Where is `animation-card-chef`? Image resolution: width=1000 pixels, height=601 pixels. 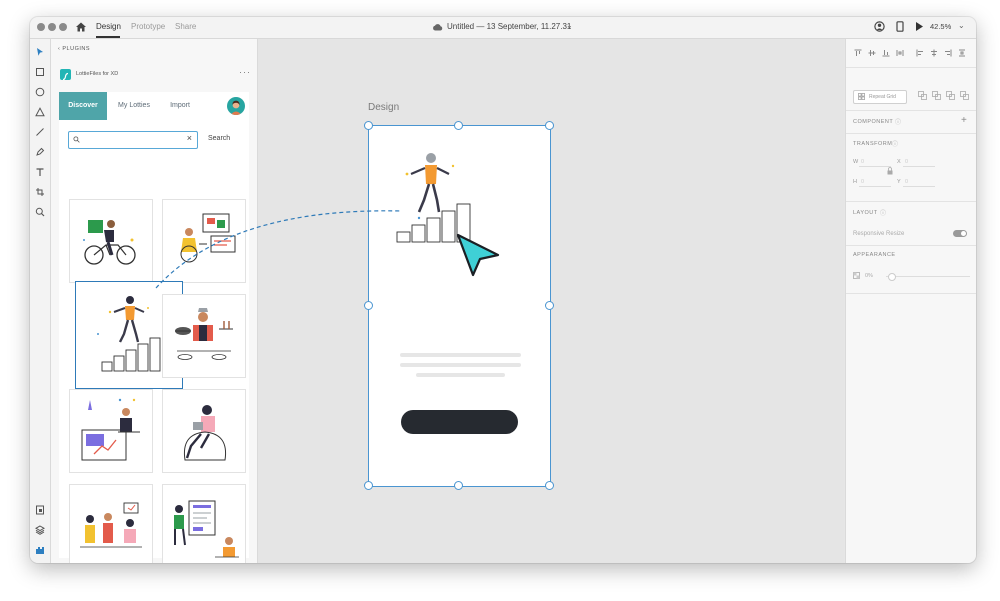
animation-card-chef is located at coordinates (204, 336).